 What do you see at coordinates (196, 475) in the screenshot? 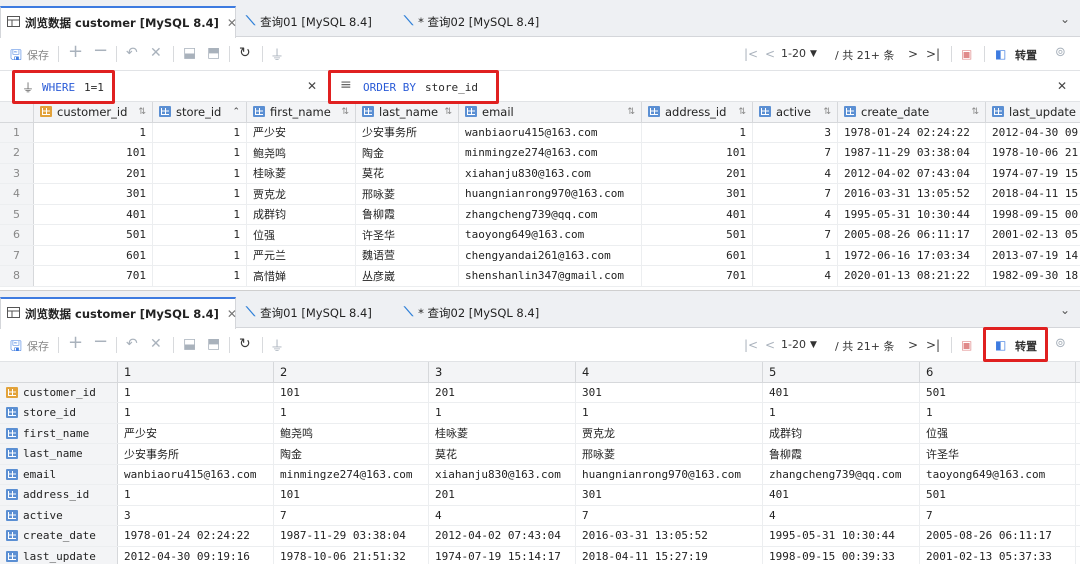
I see `table-cell: wanbiaoru415@163.com` at bounding box center [196, 475].